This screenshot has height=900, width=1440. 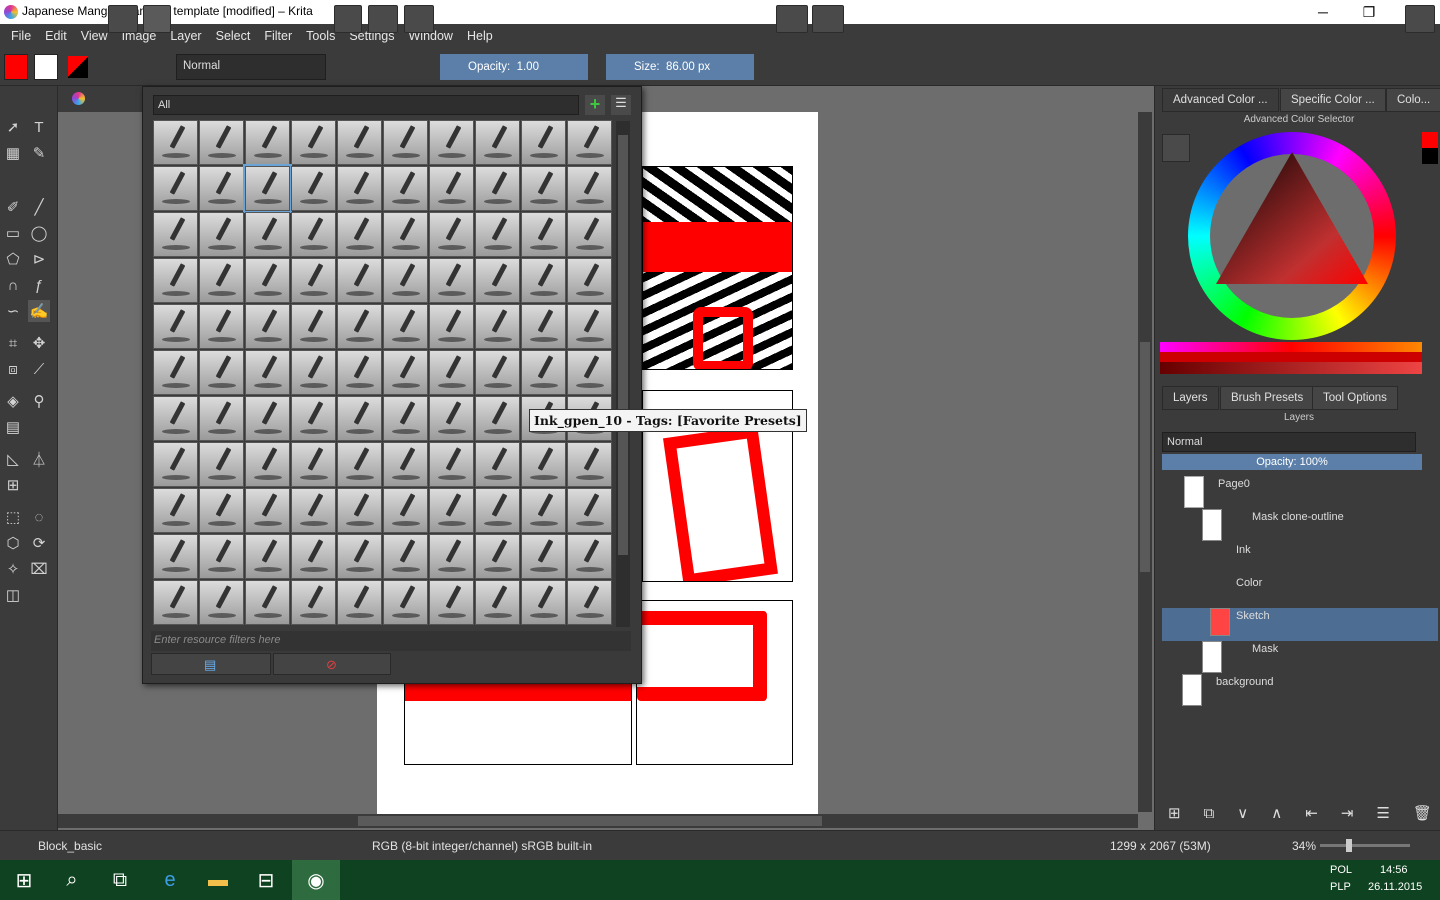 I want to click on tag-filter-combo: All, so click(x=366, y=105).